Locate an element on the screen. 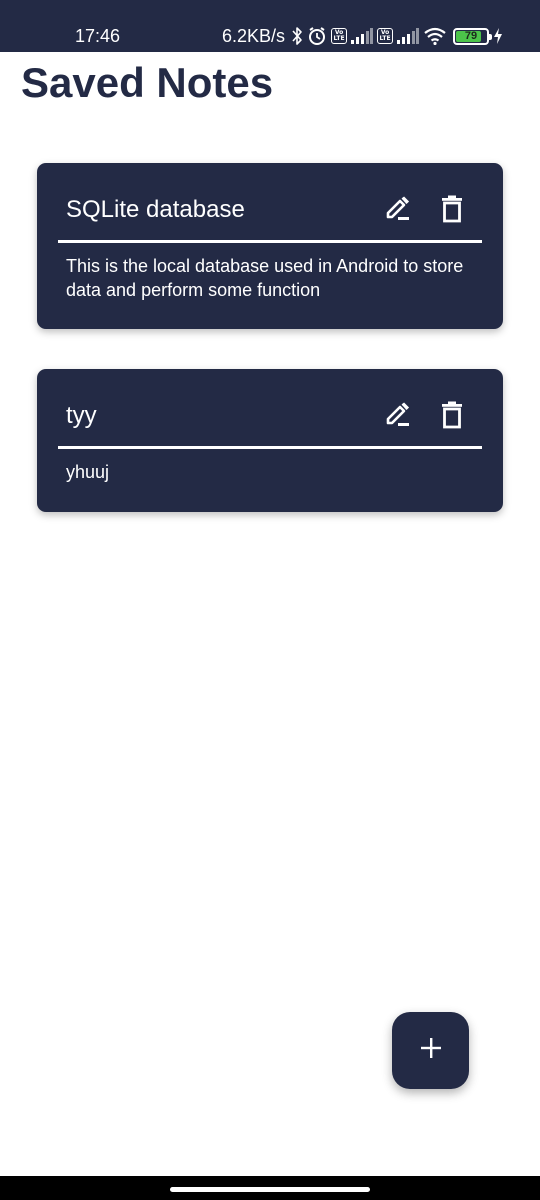  status-bar: 17:46 6.2KB/s Vo LTE Vo LTE 79 is located at coordinates (270, 26).